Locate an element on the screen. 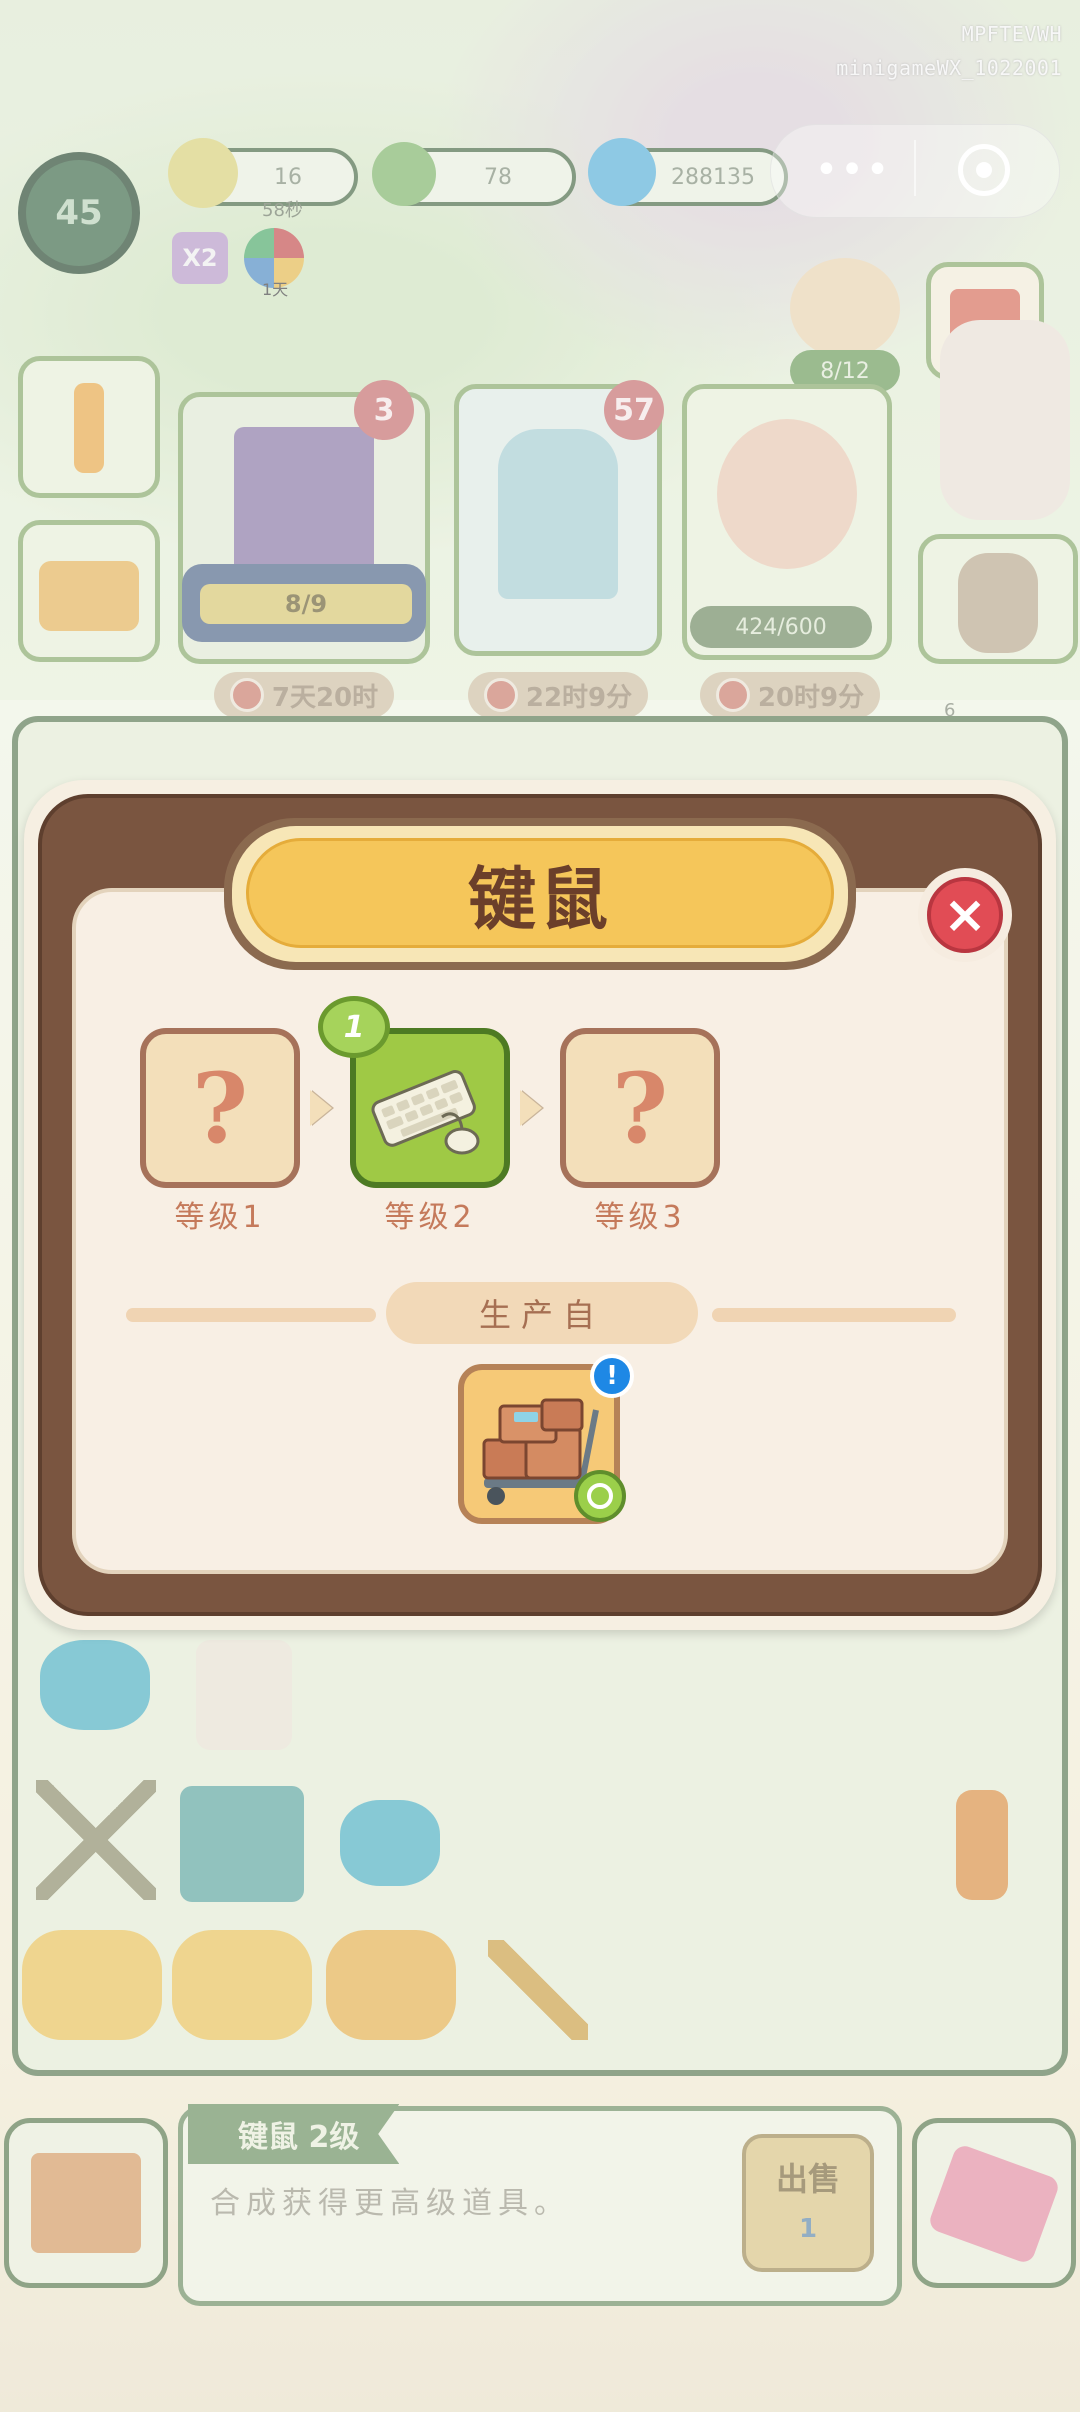 This screenshot has height=2412, width=1080. owned-count-badge: 1 is located at coordinates (354, 1027).